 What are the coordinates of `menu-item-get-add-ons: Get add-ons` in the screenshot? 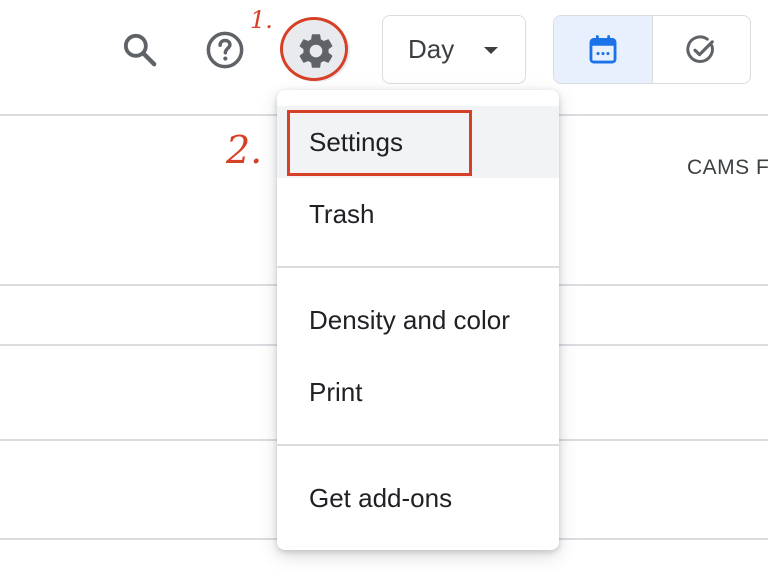 It's located at (418, 498).